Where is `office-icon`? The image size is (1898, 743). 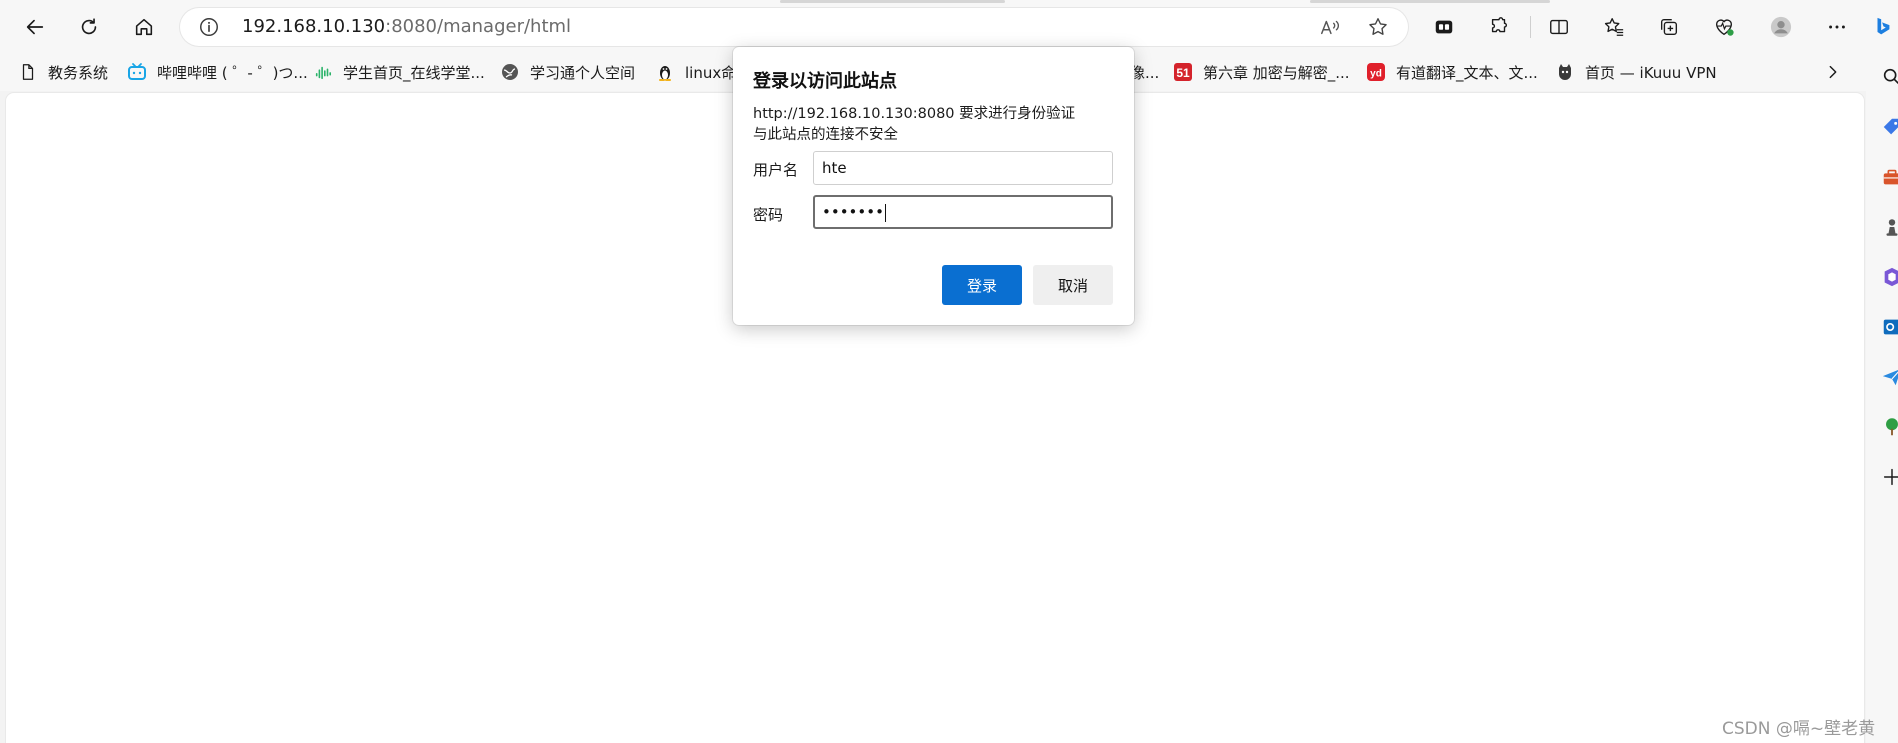
office-icon is located at coordinates (1889, 277).